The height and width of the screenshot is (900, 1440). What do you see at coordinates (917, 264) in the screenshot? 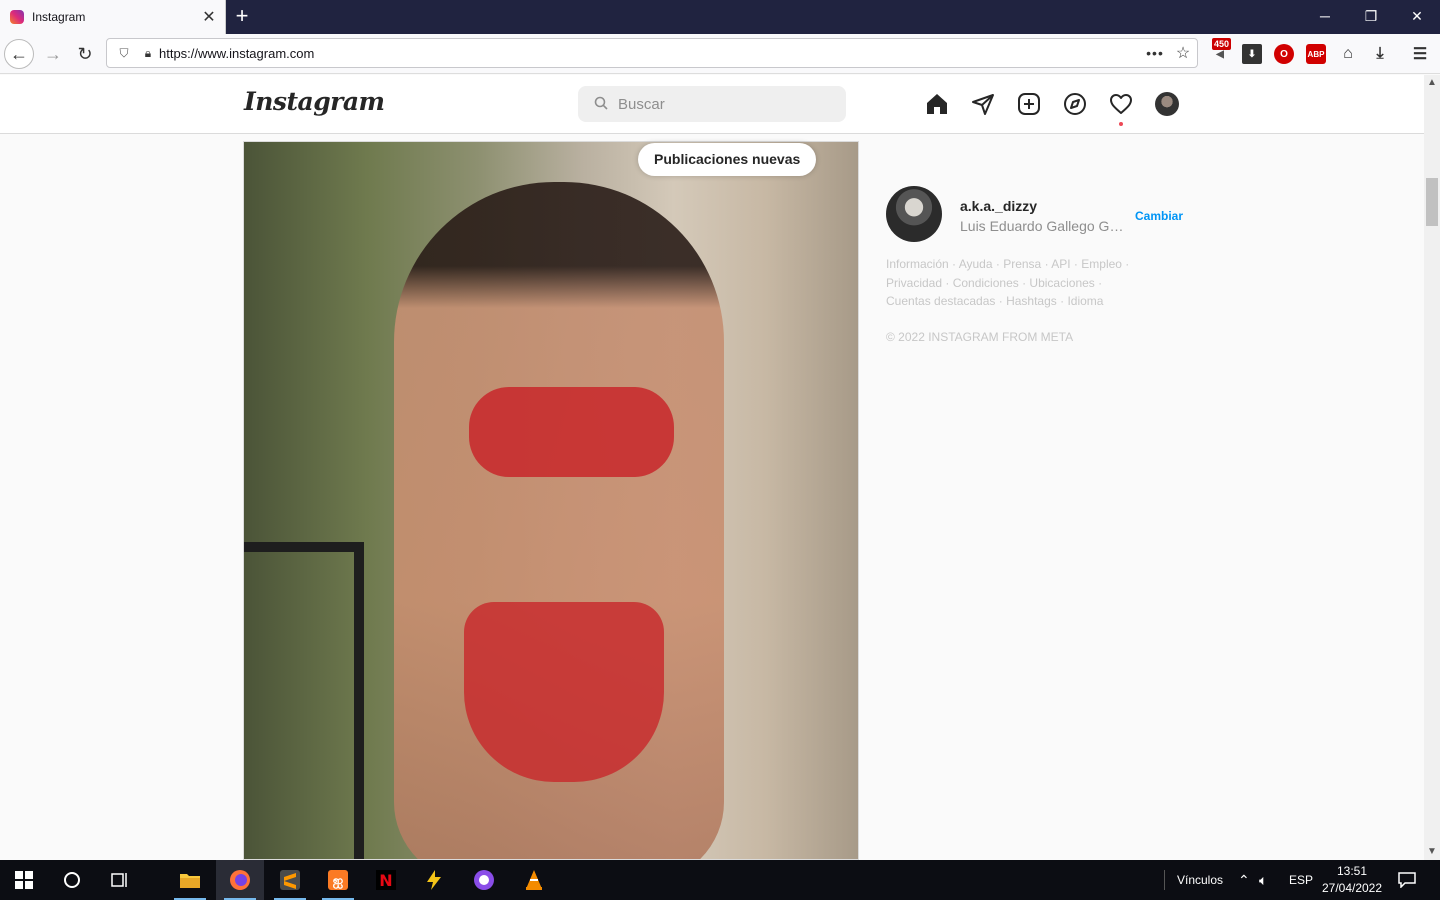
I see `footer-link: Información` at bounding box center [917, 264].